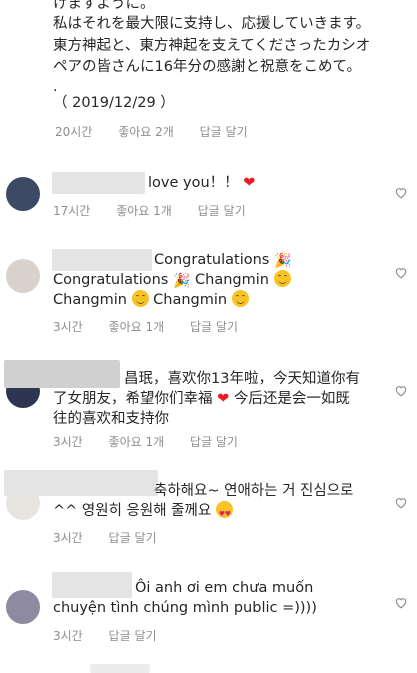 The height and width of the screenshot is (673, 417). Describe the element at coordinates (254, 491) in the screenshot. I see `comment-text: 축하해요~ 연애하는 거 진심으로` at that location.